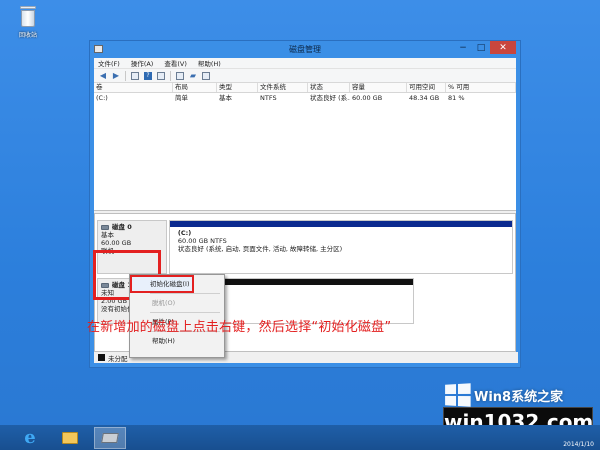  What do you see at coordinates (268, 98) in the screenshot?
I see `cell-filesystem: NTFS` at bounding box center [268, 98].